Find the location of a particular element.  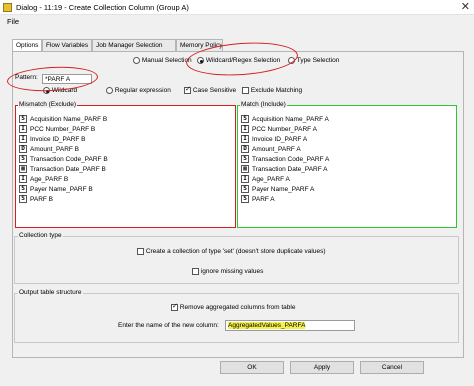

cancel-button: Cancel is located at coordinates (392, 367).